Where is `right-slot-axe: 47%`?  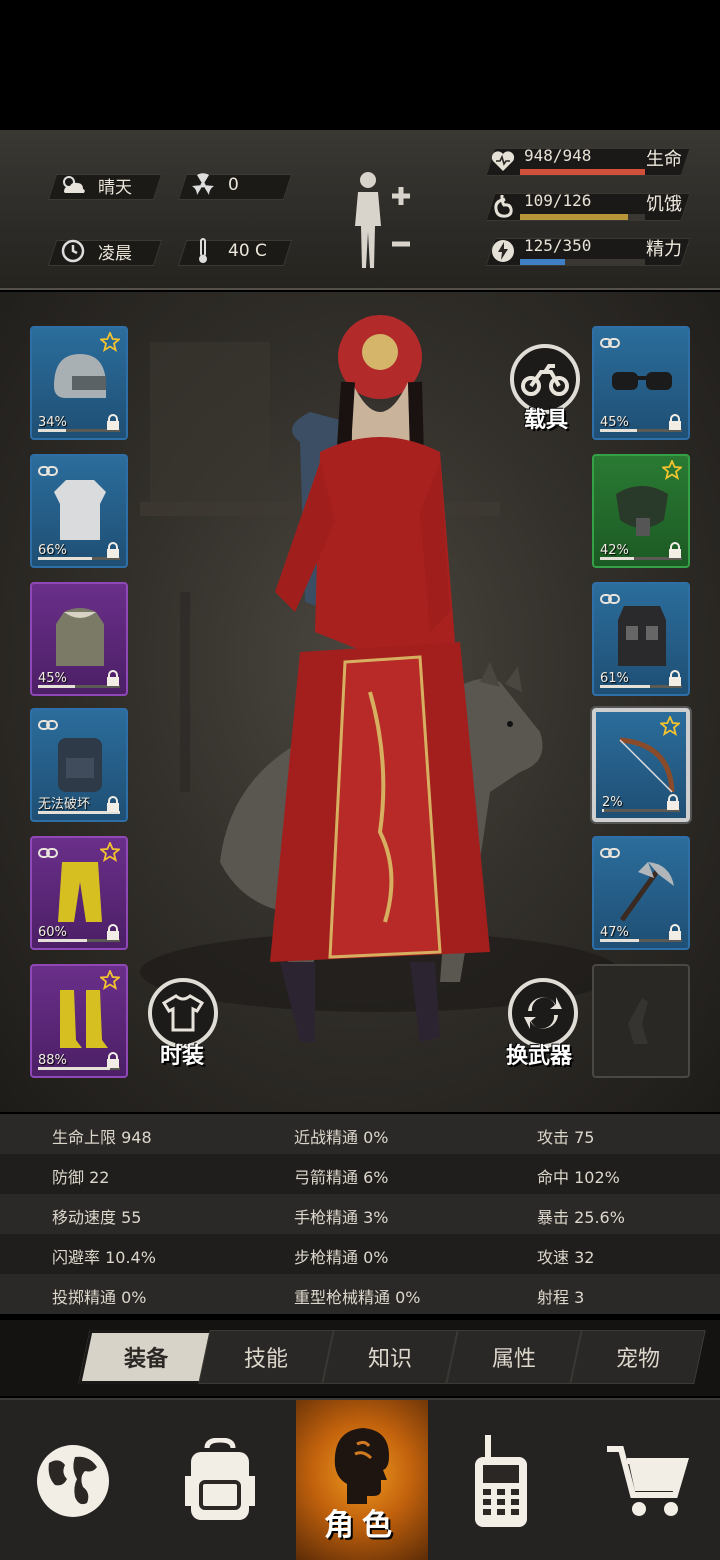
right-slot-axe: 47% is located at coordinates (641, 893).